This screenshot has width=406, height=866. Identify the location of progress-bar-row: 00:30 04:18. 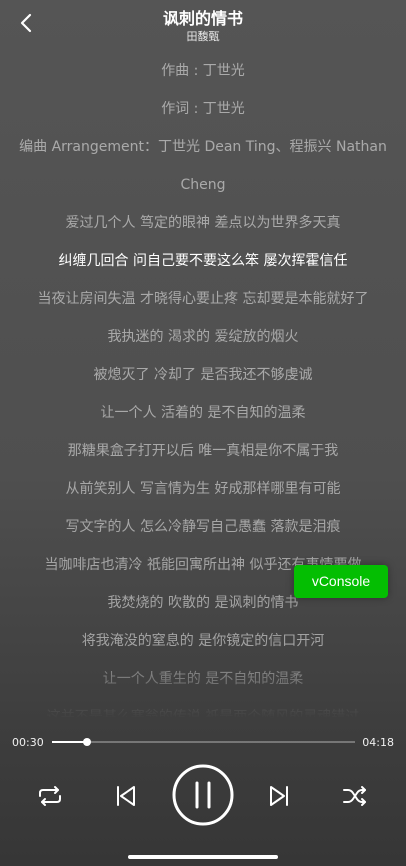
(203, 743).